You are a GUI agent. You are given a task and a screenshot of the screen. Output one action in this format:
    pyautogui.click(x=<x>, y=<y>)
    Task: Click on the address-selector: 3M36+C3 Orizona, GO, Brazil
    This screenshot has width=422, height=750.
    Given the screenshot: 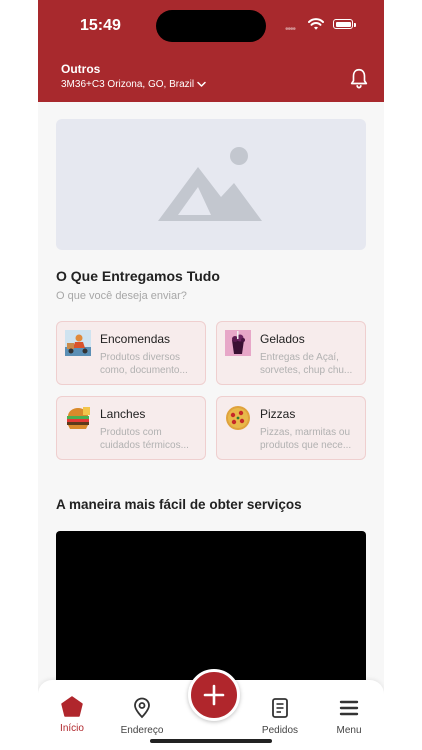 What is the action you would take?
    pyautogui.click(x=133, y=84)
    